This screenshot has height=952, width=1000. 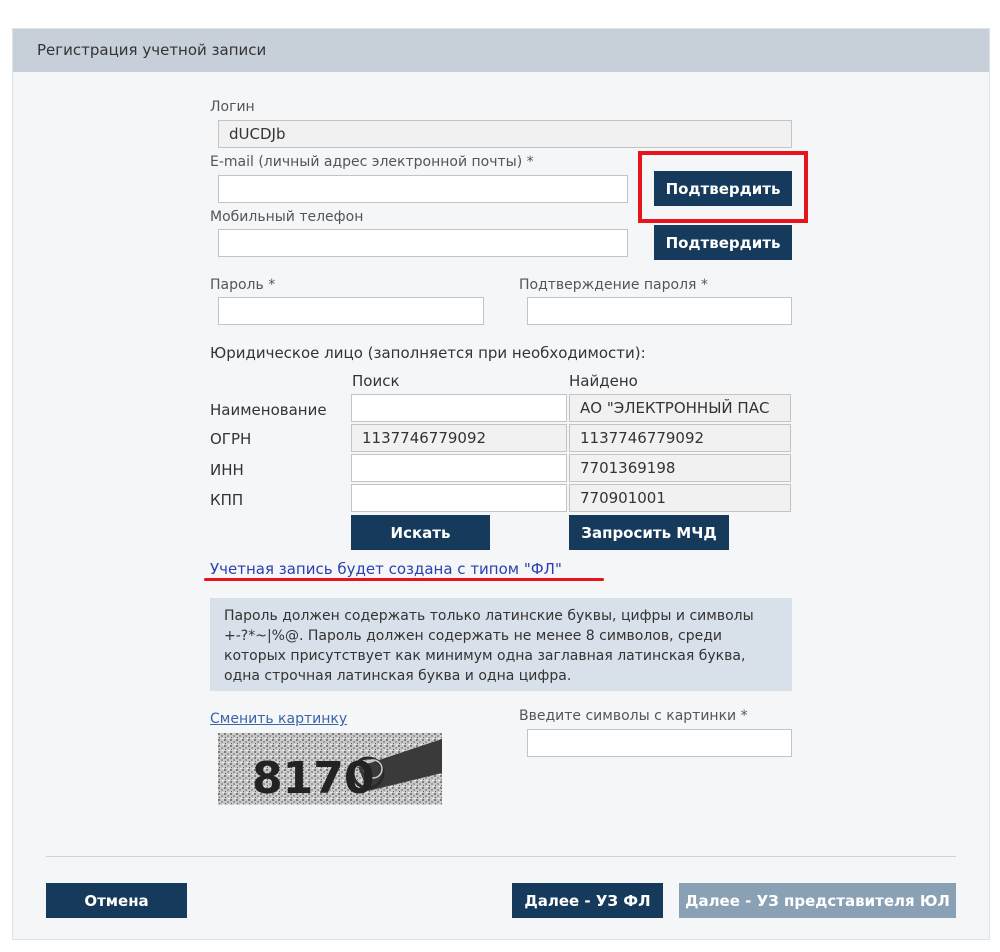 What do you see at coordinates (313, 778) in the screenshot?
I see `captcha-text: 8170` at bounding box center [313, 778].